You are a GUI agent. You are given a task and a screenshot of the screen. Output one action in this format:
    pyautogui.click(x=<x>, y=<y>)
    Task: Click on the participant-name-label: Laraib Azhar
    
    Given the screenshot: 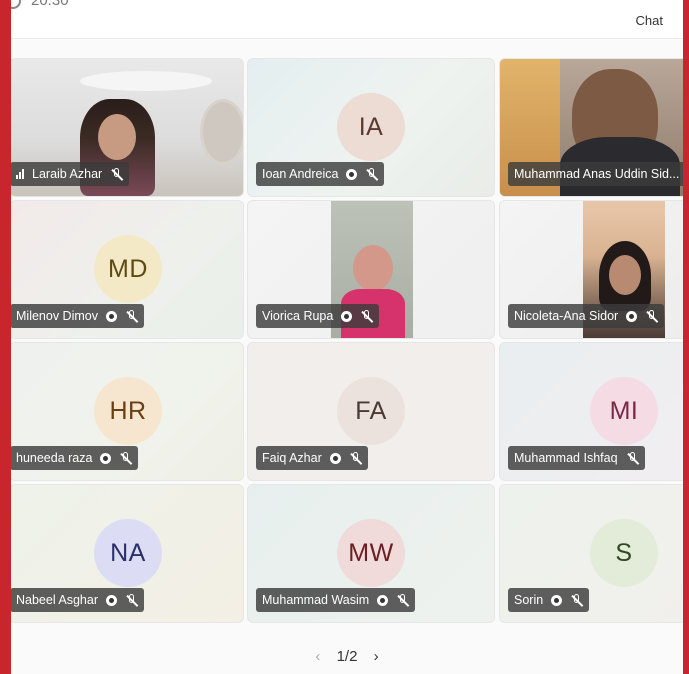 What is the action you would take?
    pyautogui.click(x=70, y=174)
    